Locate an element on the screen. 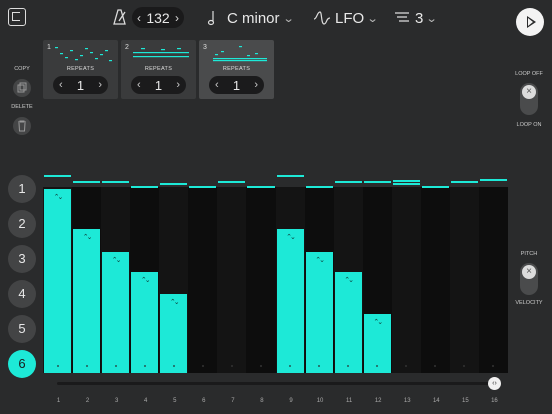 Image resolution: width=552 pixels, height=414 pixels. step-label: 13 is located at coordinates (407, 401).